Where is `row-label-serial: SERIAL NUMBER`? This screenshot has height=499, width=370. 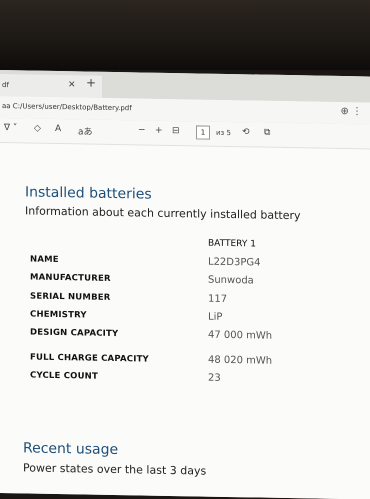 row-label-serial: SERIAL NUMBER is located at coordinates (70, 297).